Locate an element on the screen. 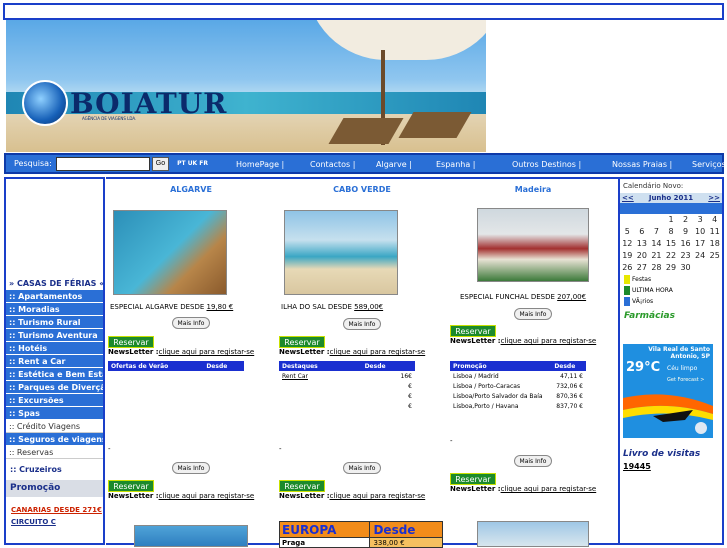  calendar-day: 18 is located at coordinates (714, 244).